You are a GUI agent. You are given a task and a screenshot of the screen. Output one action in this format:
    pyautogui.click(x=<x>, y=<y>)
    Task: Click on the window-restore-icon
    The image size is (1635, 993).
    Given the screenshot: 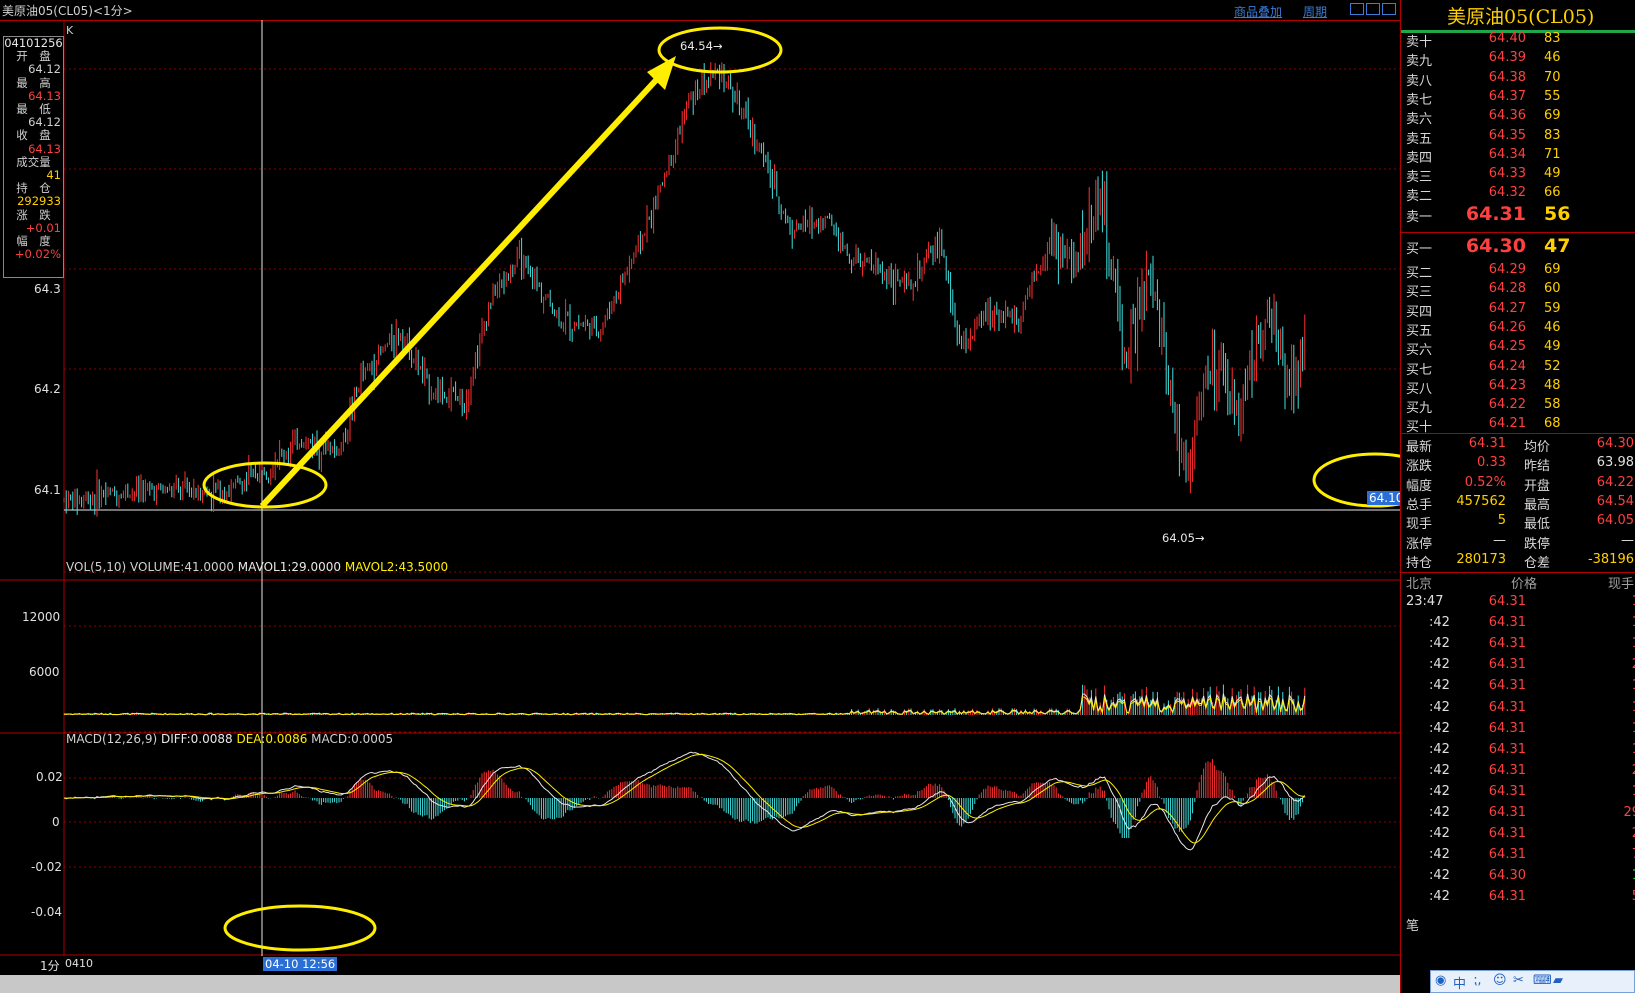 What is the action you would take?
    pyautogui.click(x=1357, y=9)
    